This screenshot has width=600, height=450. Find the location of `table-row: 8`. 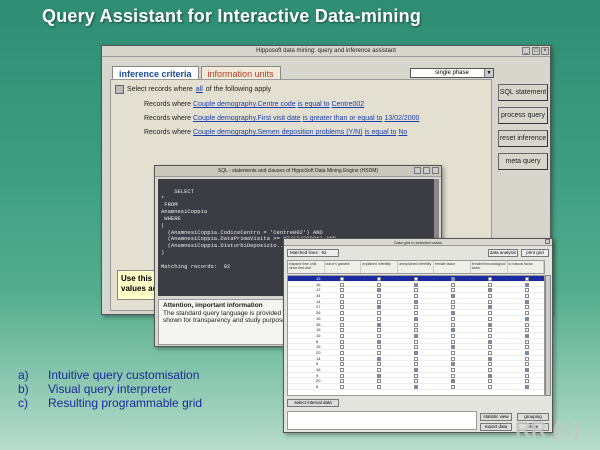

table-row: 8 is located at coordinates (416, 387).